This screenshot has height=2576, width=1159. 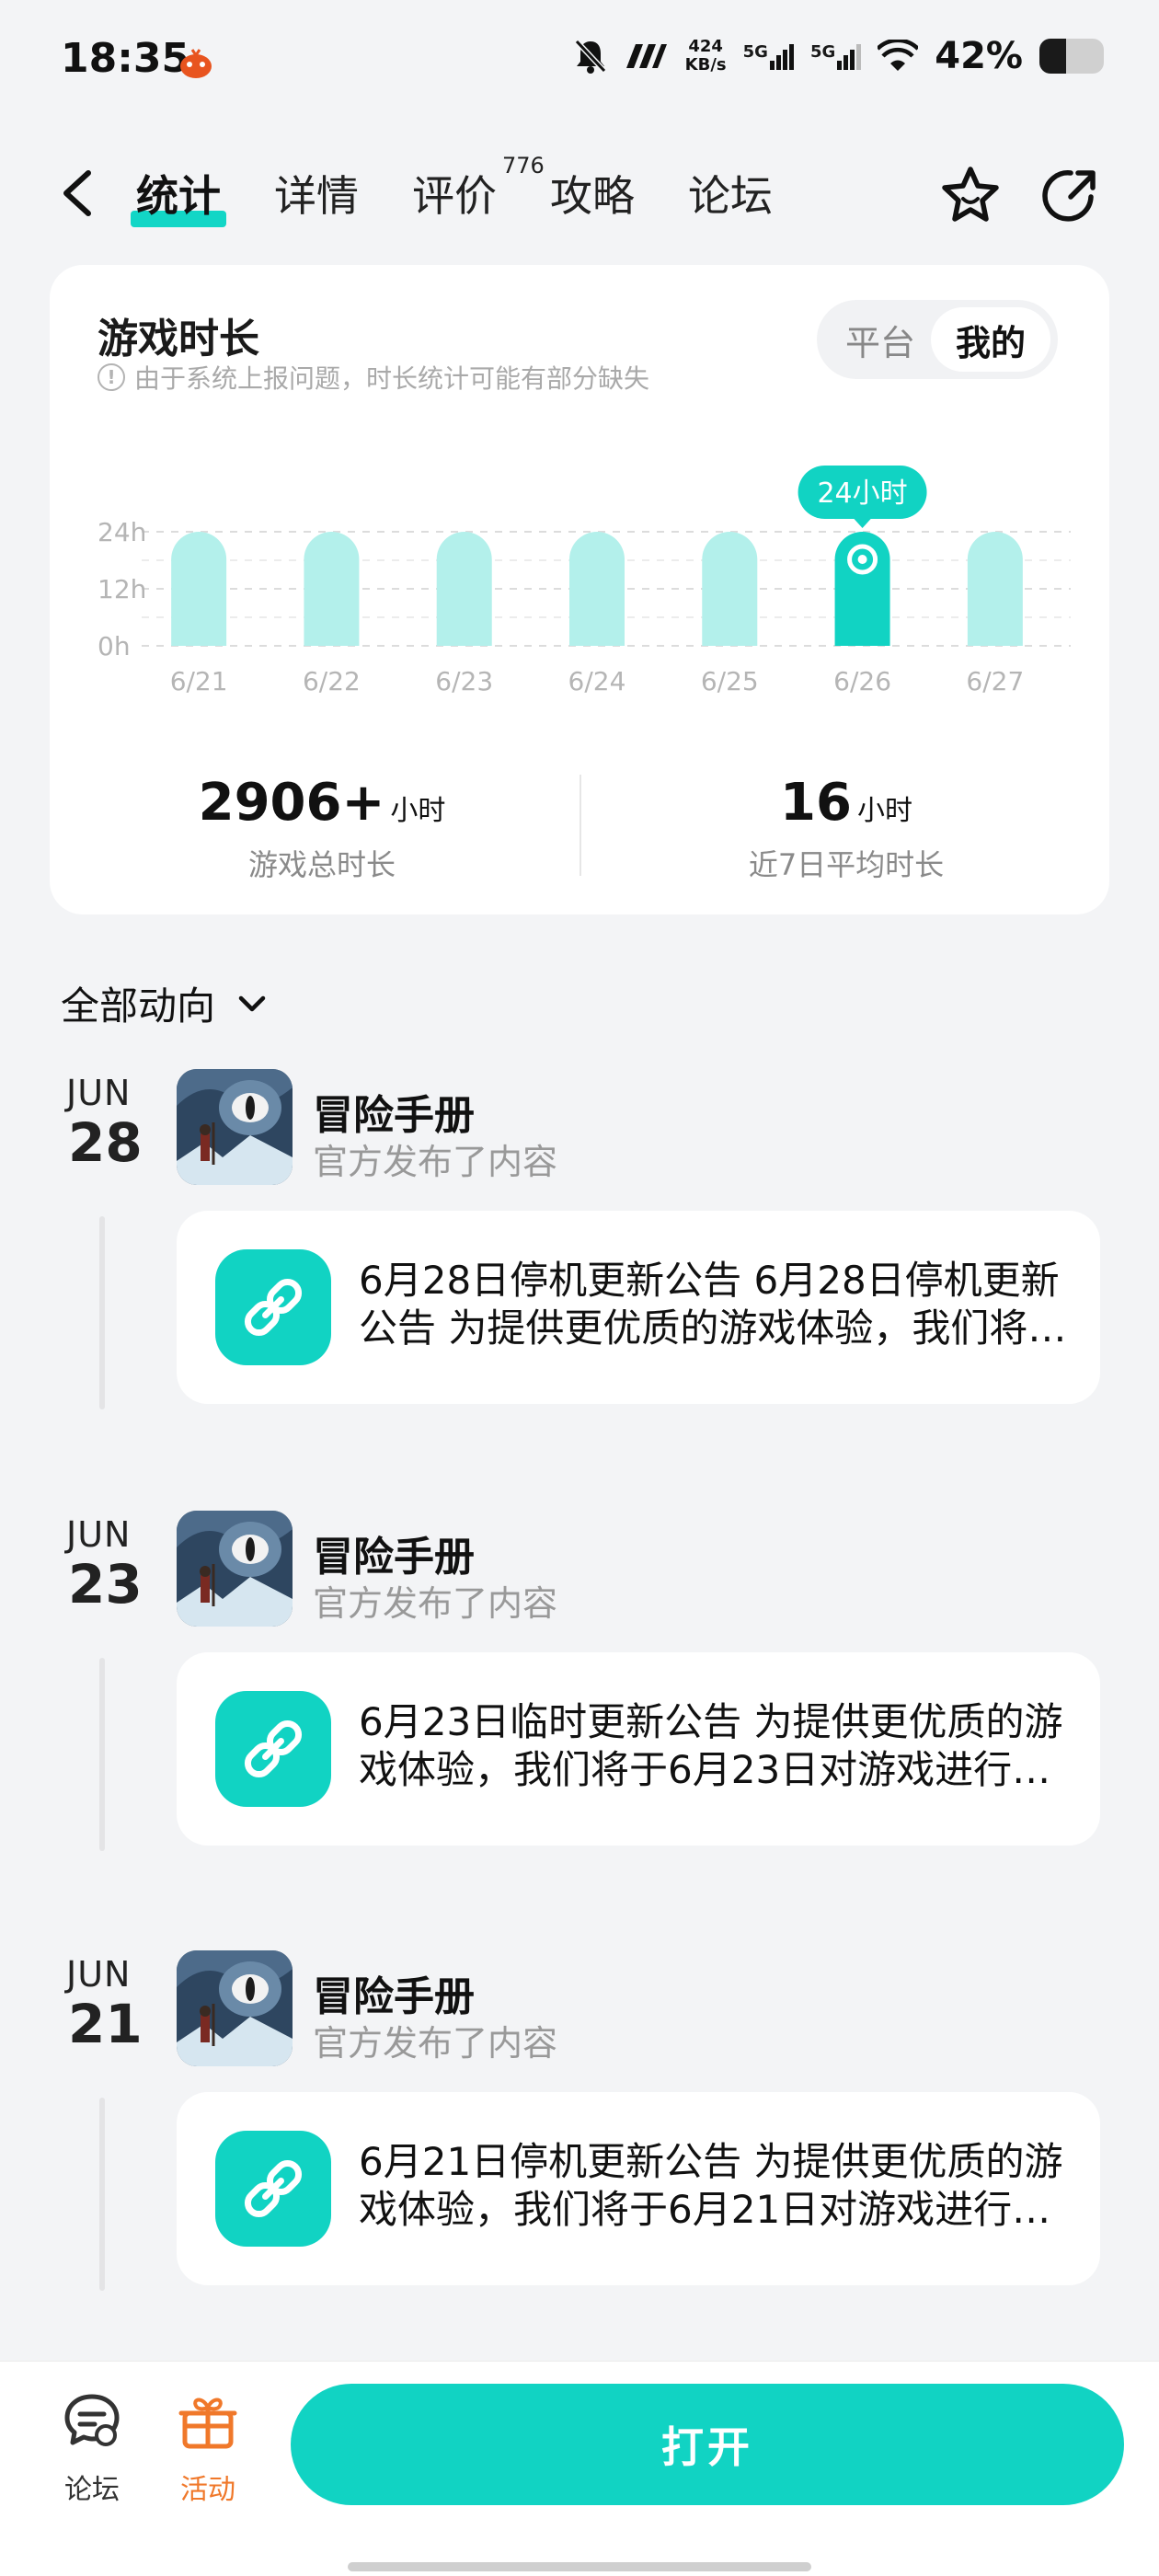 What do you see at coordinates (196, 63) in the screenshot?
I see `app-notification-icon` at bounding box center [196, 63].